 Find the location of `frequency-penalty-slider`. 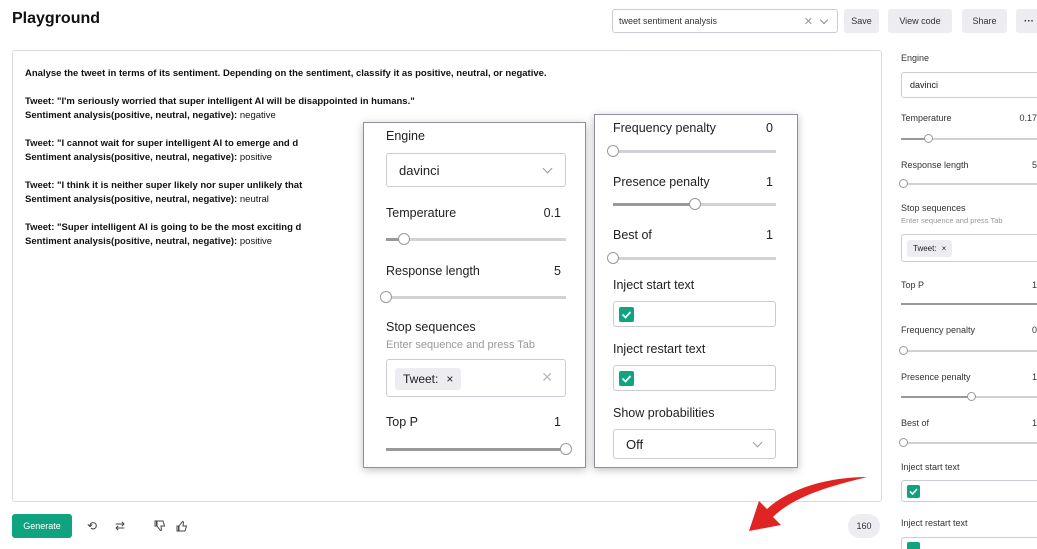

frequency-penalty-slider is located at coordinates (691, 151).